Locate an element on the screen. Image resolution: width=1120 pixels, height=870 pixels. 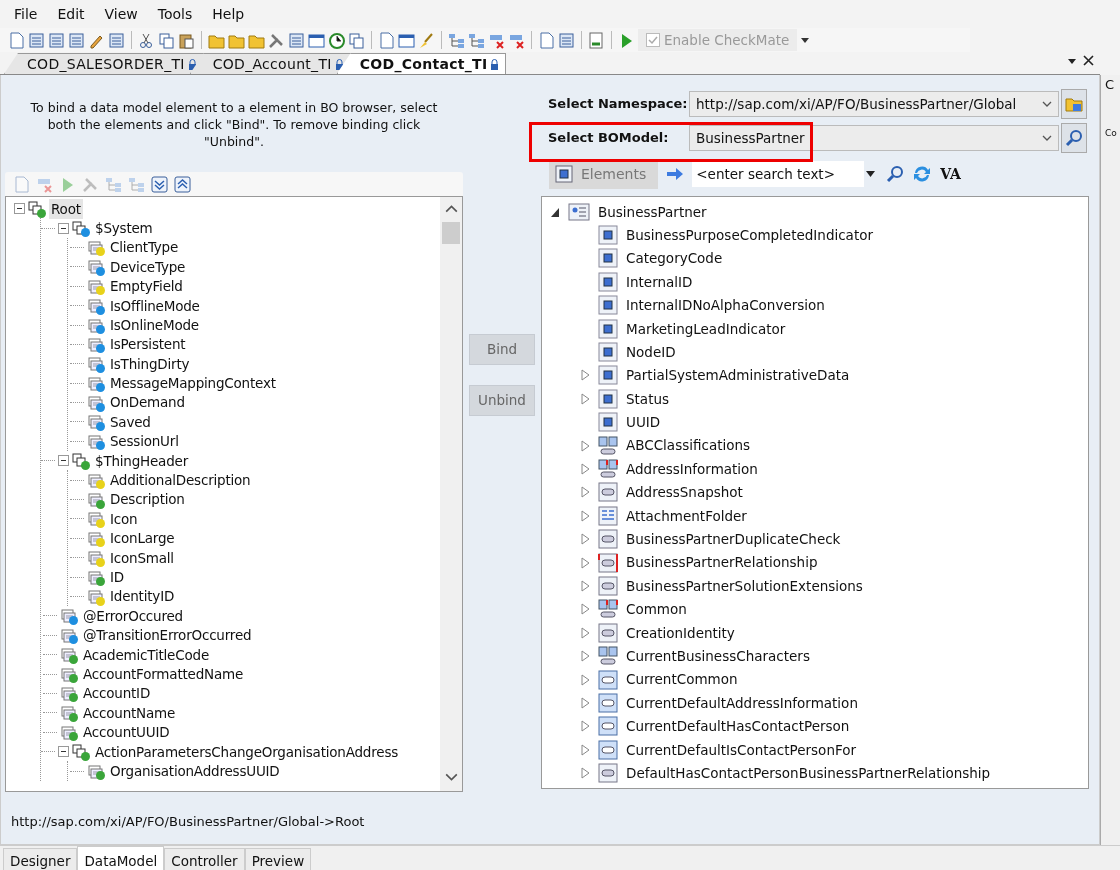
tree-item: AddressSnapshot is located at coordinates (684, 492).